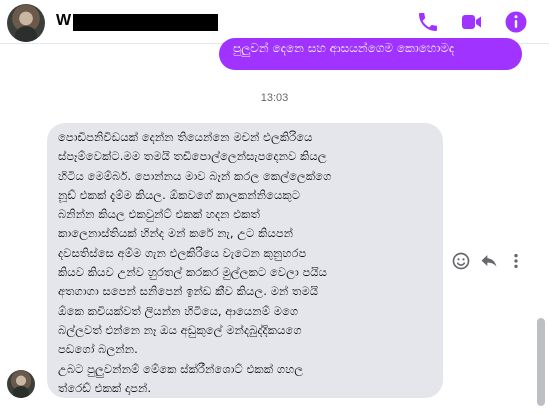 The width and height of the screenshot is (549, 414). I want to click on sent-message-text: පුලුවන් දෙනෙ සහ ආසයන්ගෙම කොහොමද, so click(344, 48).